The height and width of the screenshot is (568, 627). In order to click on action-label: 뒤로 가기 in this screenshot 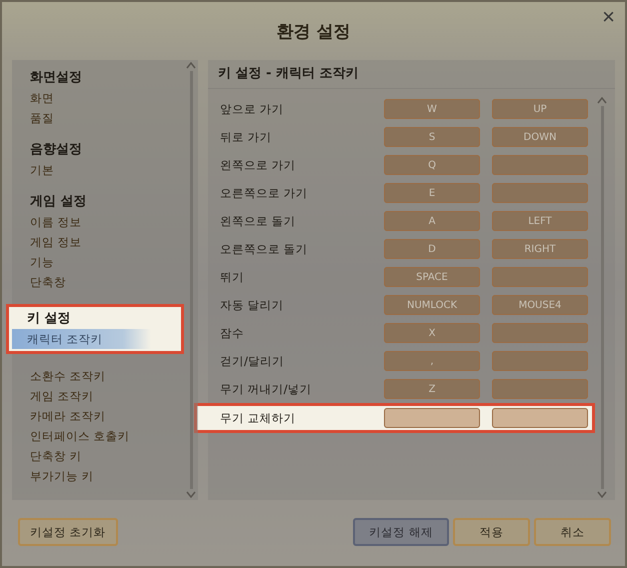, I will do `click(246, 137)`.